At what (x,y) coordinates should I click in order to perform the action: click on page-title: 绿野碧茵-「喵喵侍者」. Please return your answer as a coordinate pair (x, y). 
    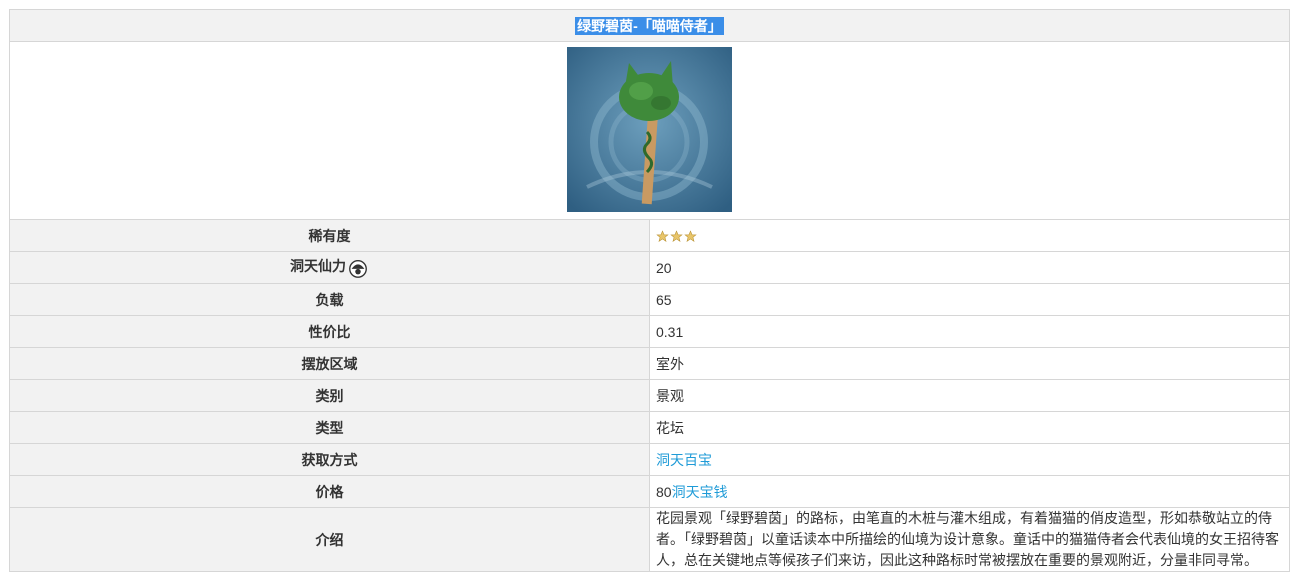
    Looking at the image, I should click on (649, 25).